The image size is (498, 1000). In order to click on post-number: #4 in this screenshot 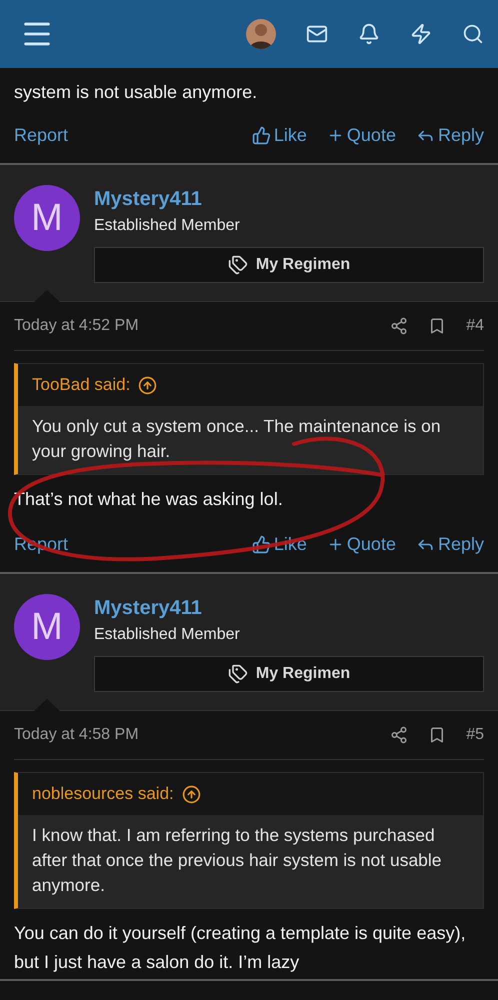, I will do `click(475, 326)`.